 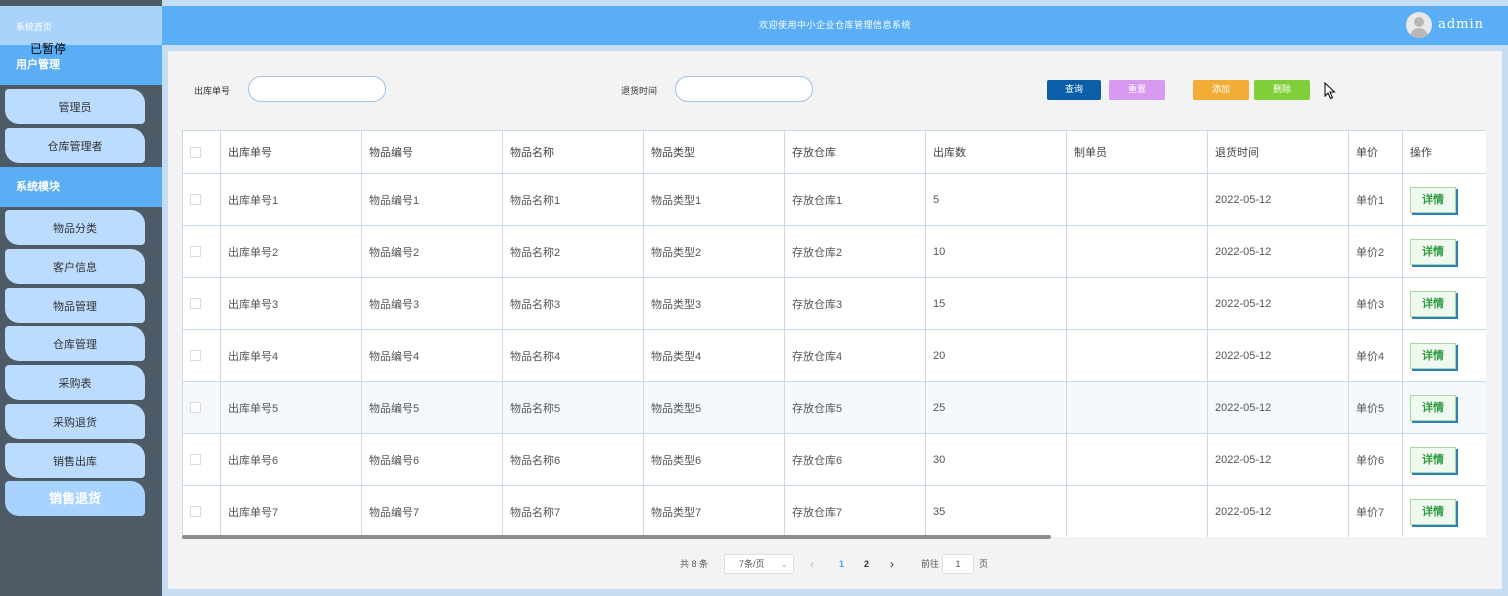 I want to click on goto-page-input: 1, so click(x=958, y=564).